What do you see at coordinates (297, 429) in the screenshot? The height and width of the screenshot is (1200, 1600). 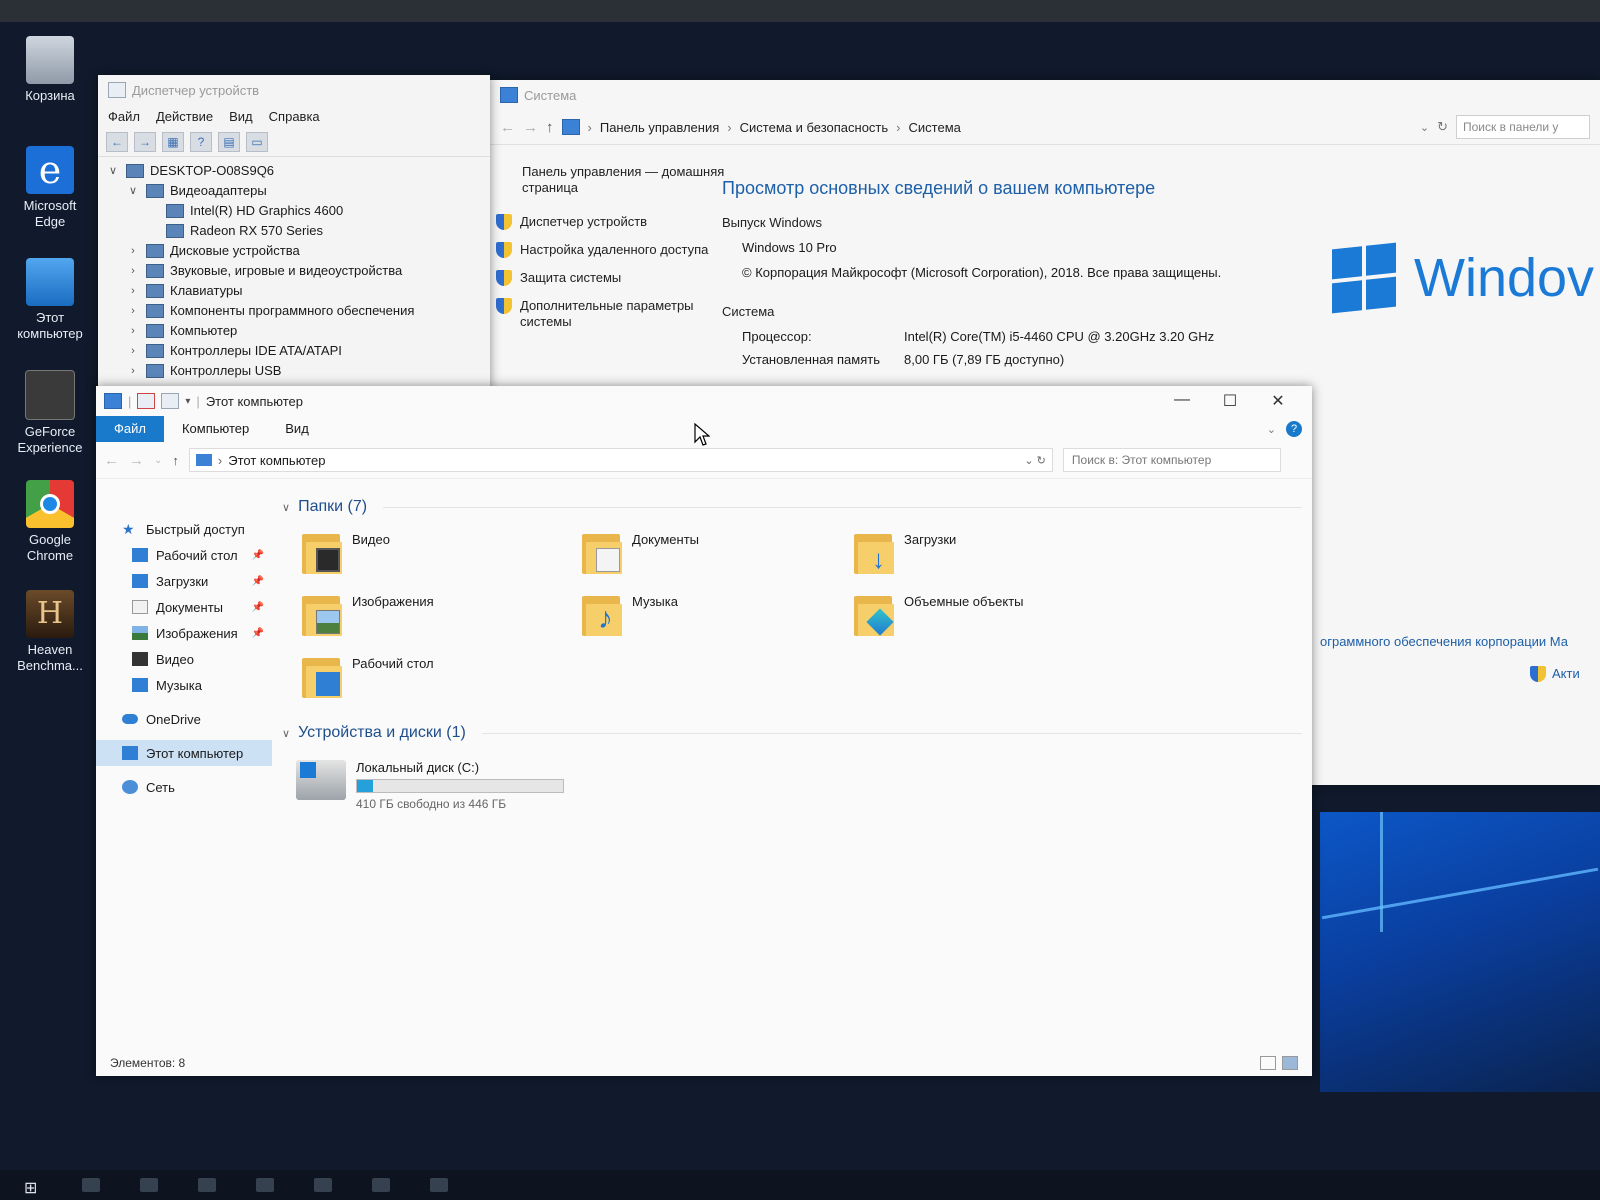 I see `tab-view: Вид` at bounding box center [297, 429].